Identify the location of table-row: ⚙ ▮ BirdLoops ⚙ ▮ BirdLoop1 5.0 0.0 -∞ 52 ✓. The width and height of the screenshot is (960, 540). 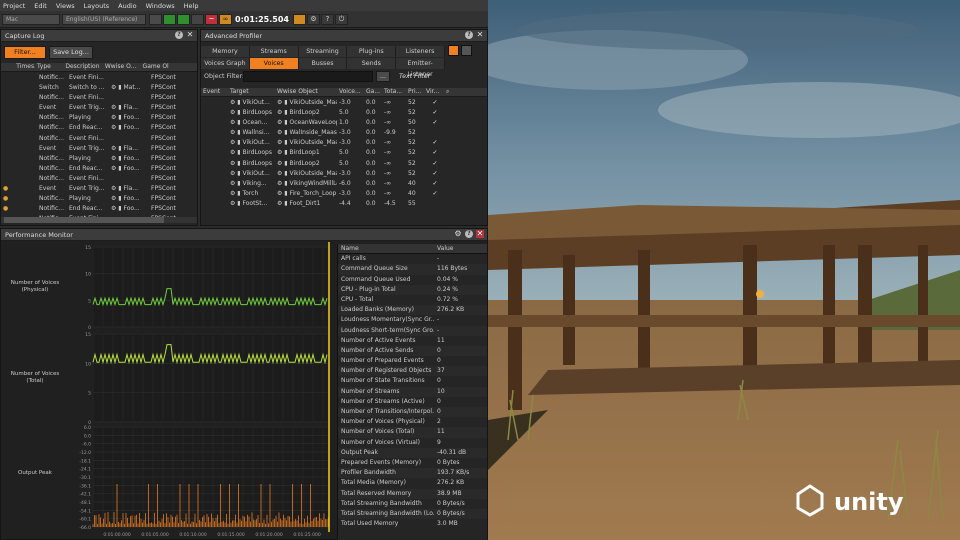
(344, 153).